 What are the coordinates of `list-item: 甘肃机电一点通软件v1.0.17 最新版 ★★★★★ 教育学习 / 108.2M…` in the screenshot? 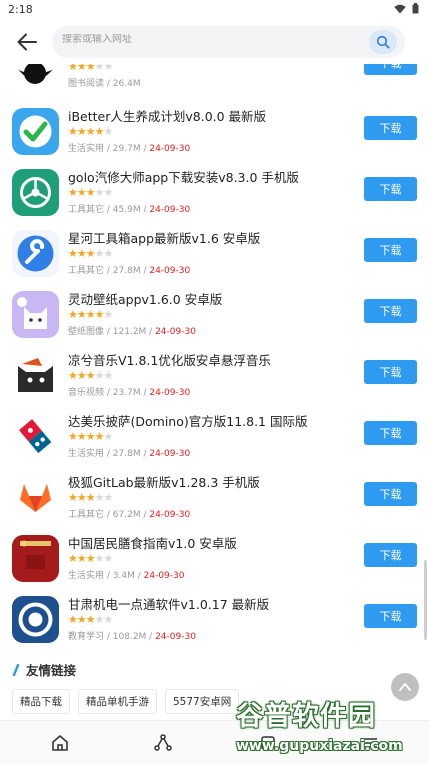 It's located at (214, 622).